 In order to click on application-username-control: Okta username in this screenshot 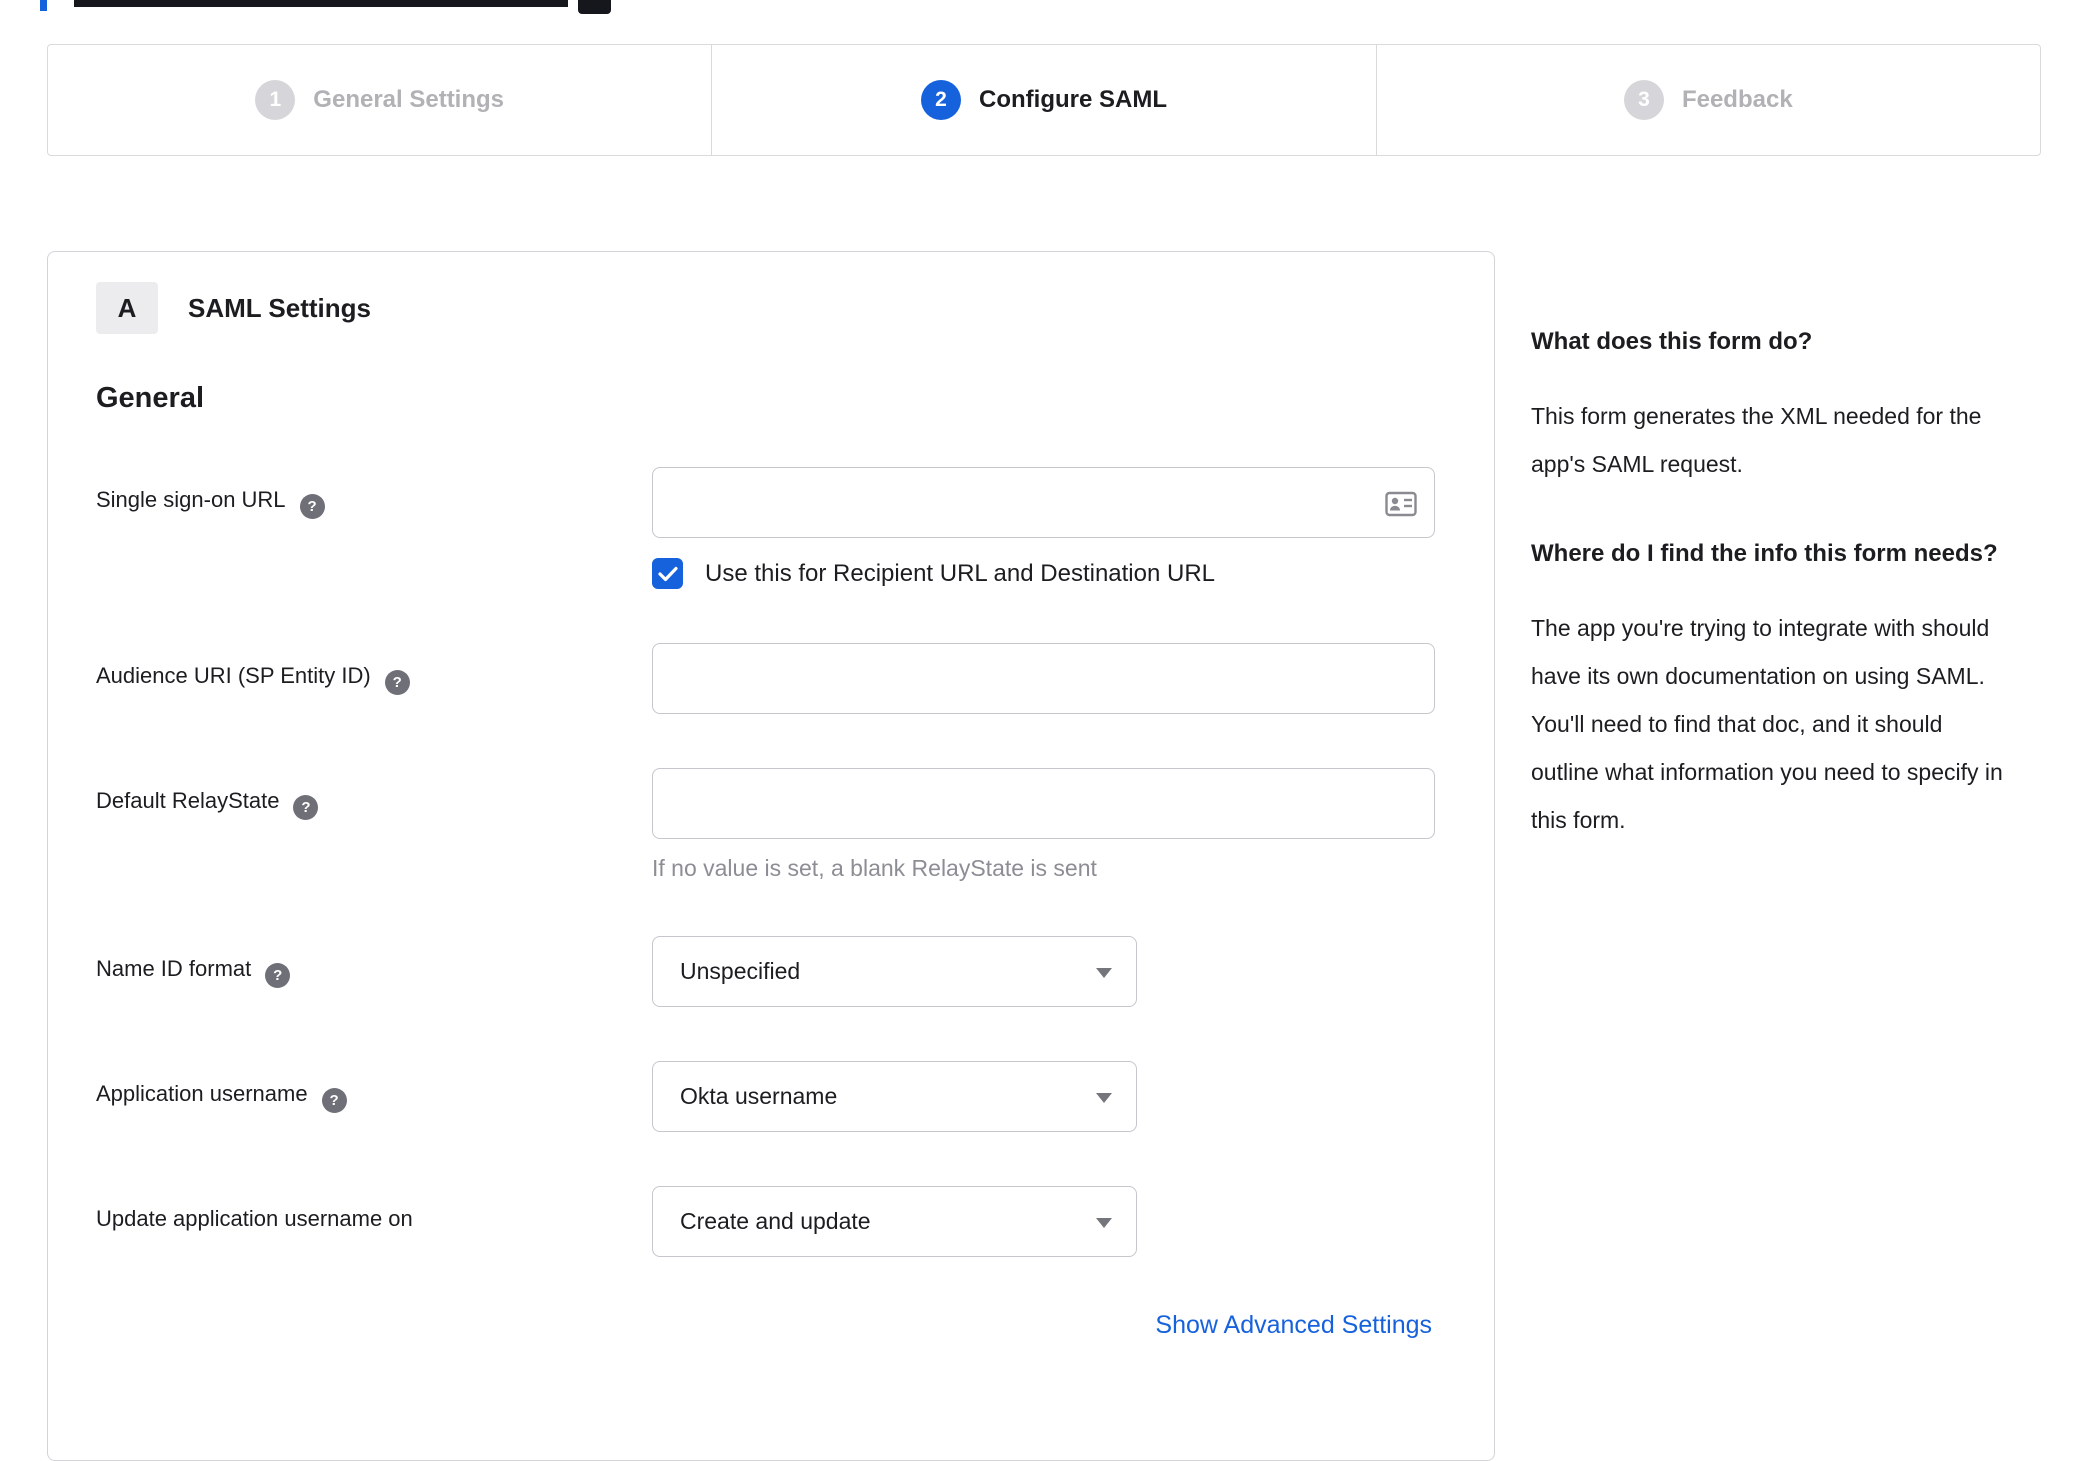, I will do `click(1049, 1096)`.